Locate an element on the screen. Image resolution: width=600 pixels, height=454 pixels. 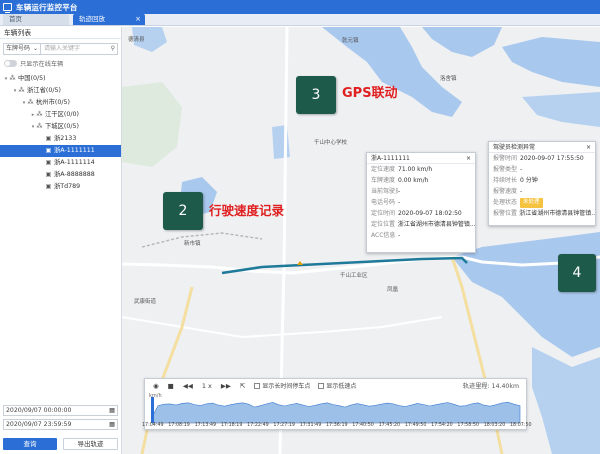
speed-area is located at coordinates (336, 412).